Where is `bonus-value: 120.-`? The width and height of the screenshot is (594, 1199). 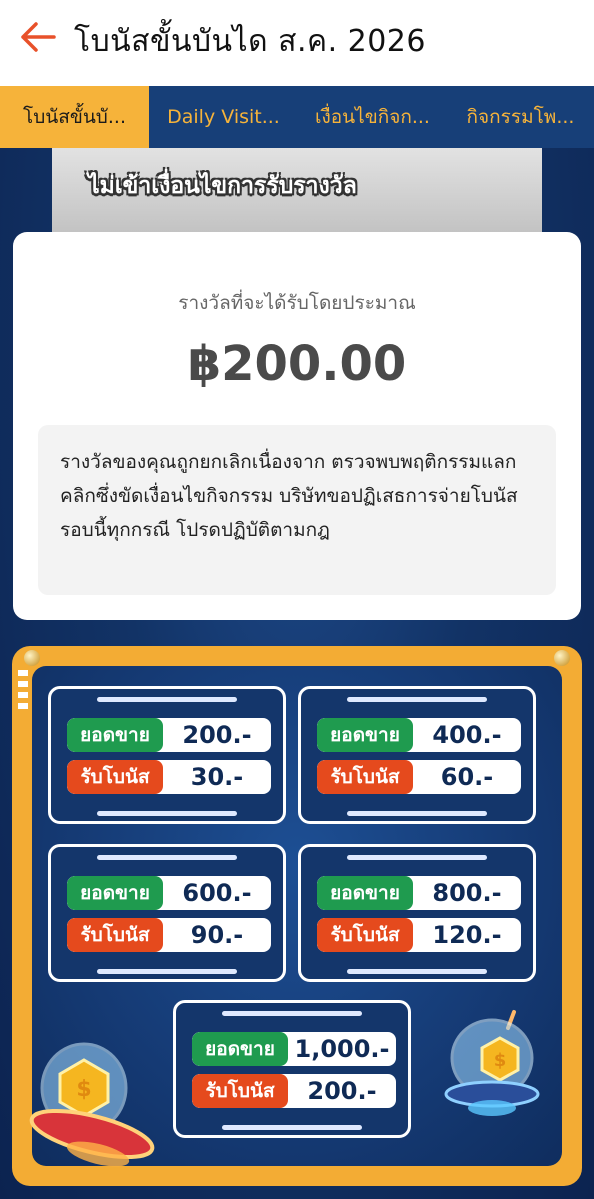
bonus-value: 120.- is located at coordinates (467, 935).